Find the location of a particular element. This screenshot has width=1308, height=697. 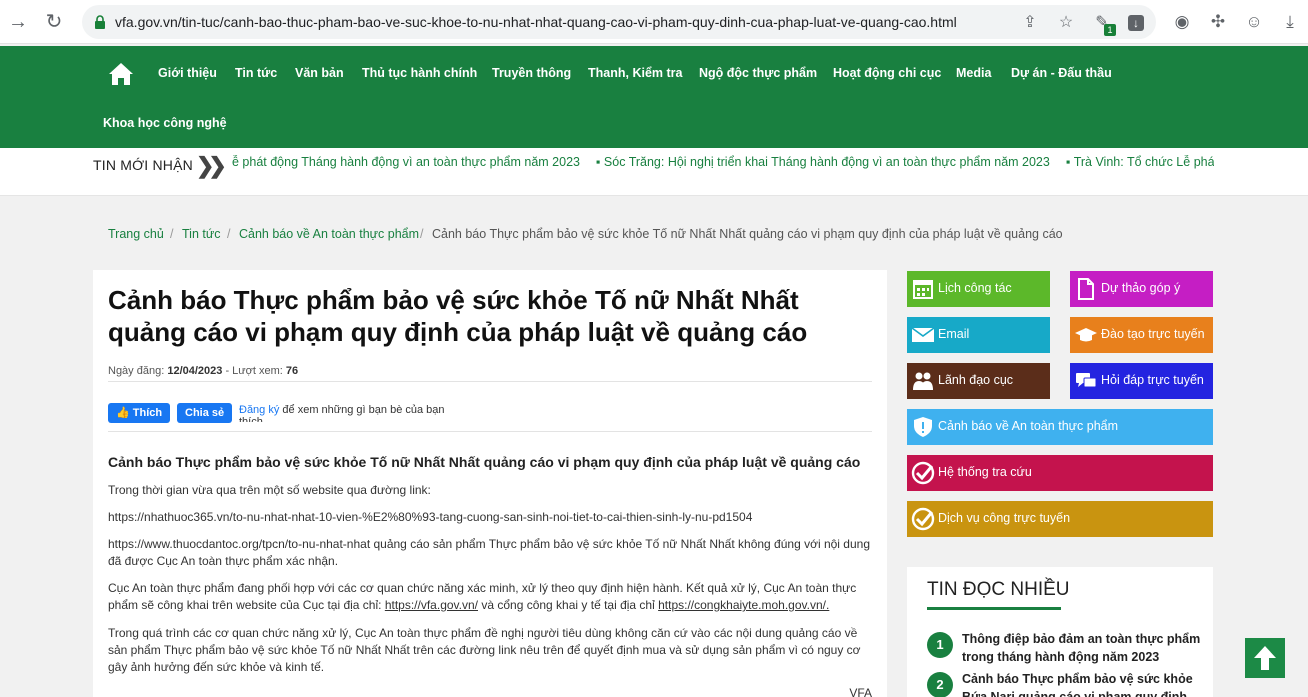

graduation-cap-icon is located at coordinates (1086, 335).